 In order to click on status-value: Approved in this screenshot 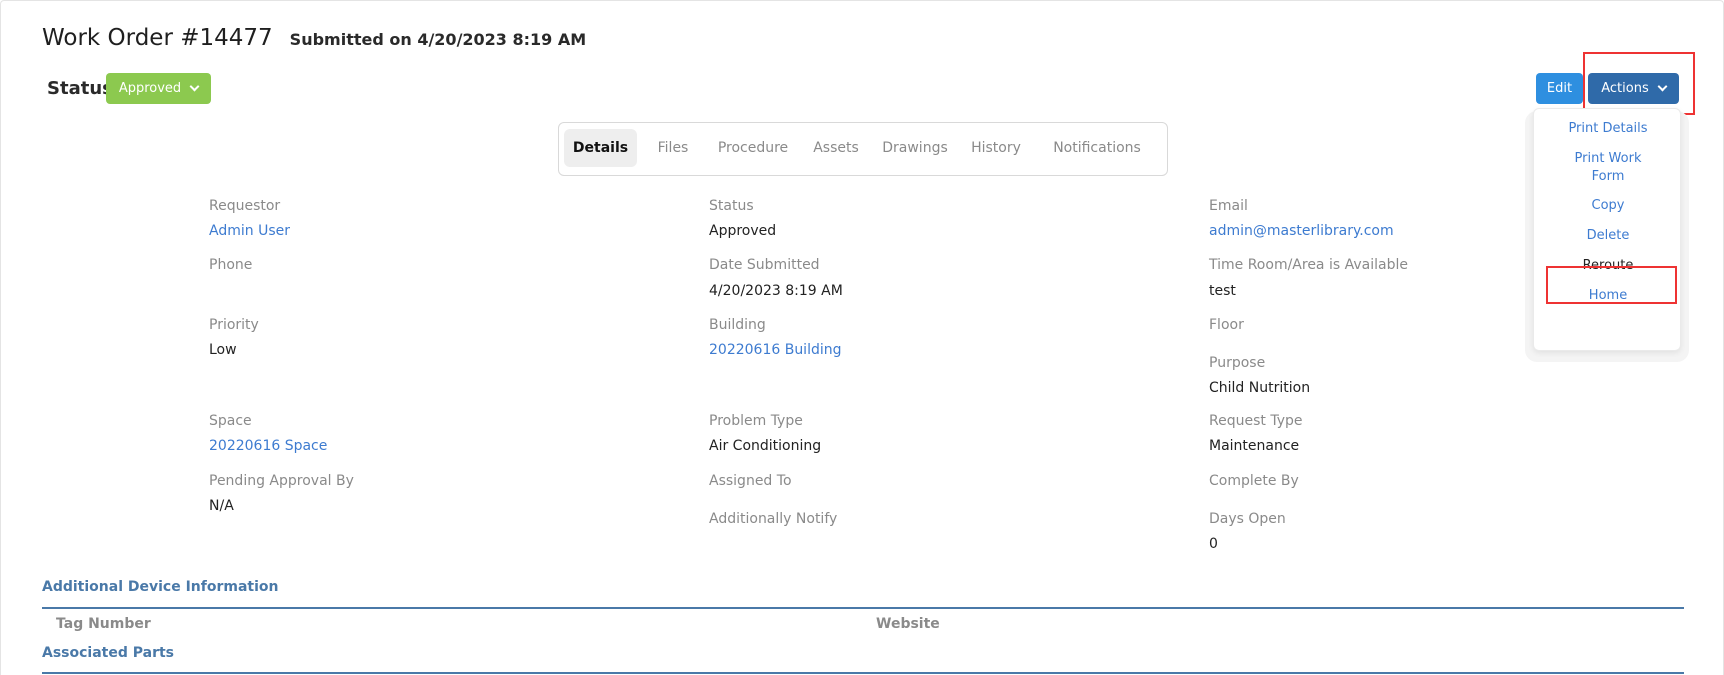, I will do `click(150, 88)`.